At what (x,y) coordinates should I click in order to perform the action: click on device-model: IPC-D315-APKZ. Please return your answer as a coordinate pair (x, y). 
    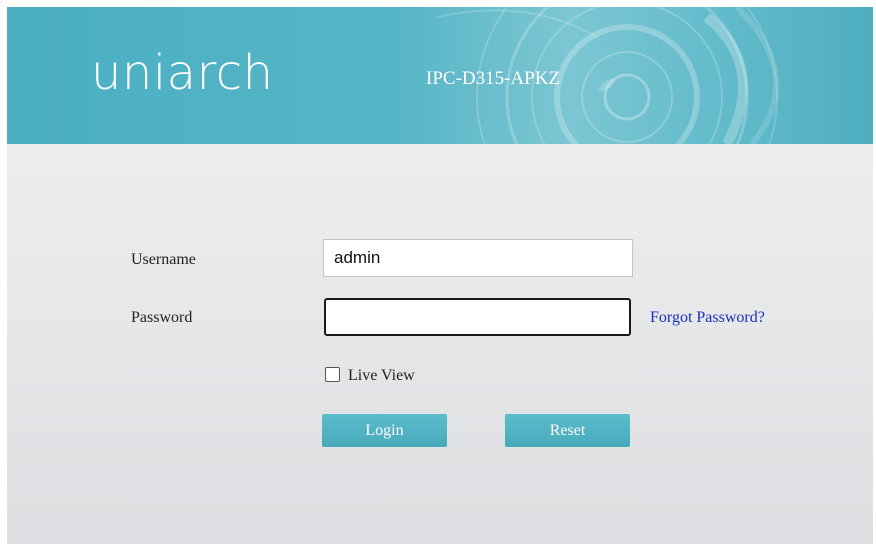
    Looking at the image, I should click on (493, 78).